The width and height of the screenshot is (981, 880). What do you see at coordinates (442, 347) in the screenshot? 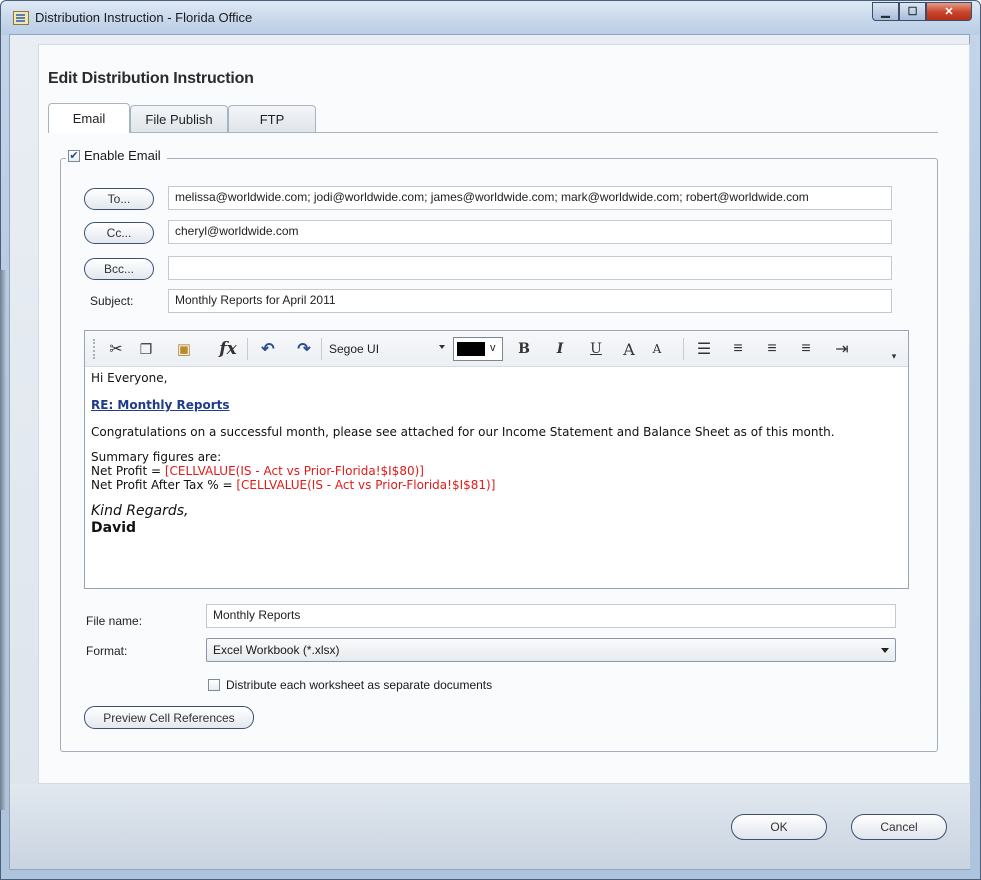
I see `font-dropdown-arrow-icon` at bounding box center [442, 347].